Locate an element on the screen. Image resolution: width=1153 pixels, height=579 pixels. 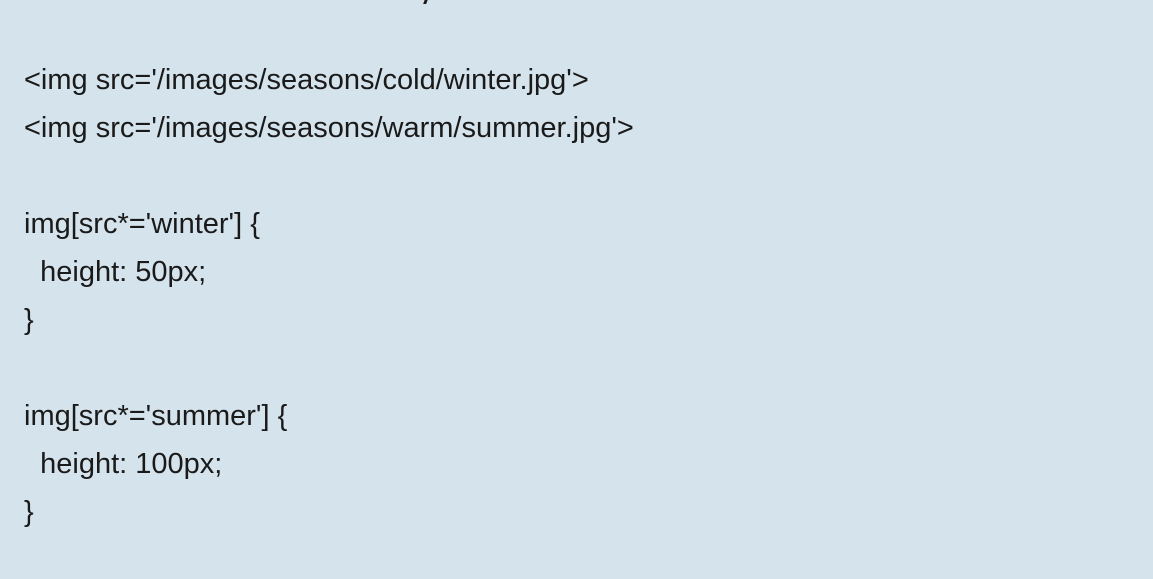
code-line-summer-height: height: 100px; is located at coordinates (123, 464).